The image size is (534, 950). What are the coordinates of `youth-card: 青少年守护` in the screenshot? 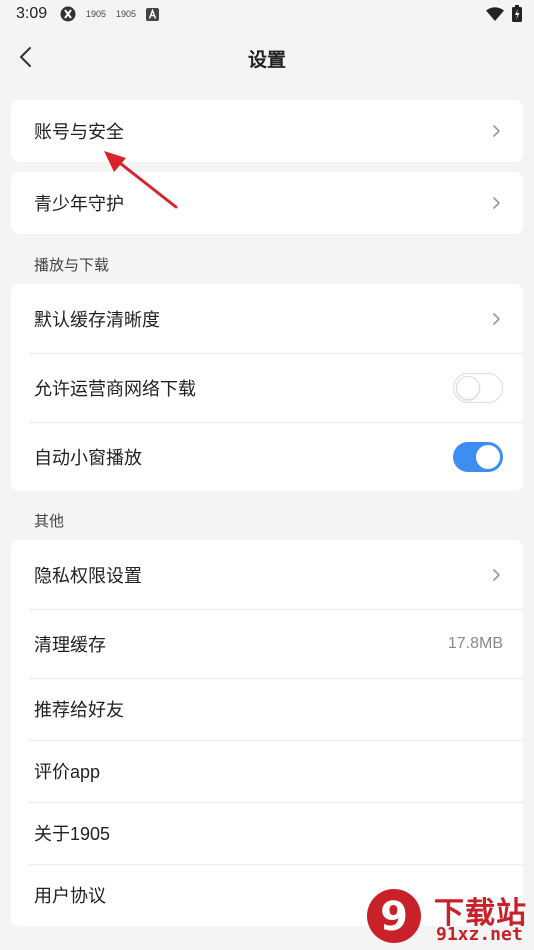 It's located at (267, 203).